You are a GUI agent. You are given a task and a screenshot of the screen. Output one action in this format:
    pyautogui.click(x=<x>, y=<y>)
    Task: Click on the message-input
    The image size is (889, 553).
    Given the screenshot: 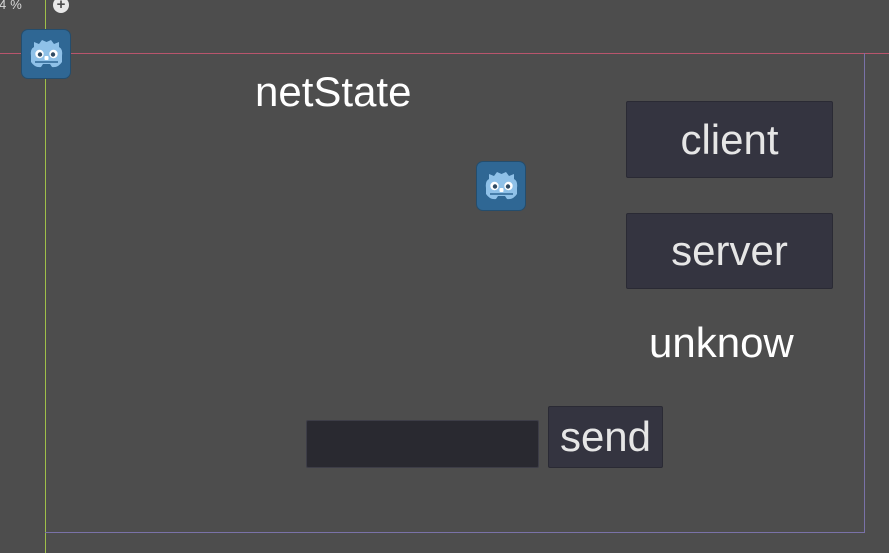 What is the action you would take?
    pyautogui.click(x=422, y=444)
    